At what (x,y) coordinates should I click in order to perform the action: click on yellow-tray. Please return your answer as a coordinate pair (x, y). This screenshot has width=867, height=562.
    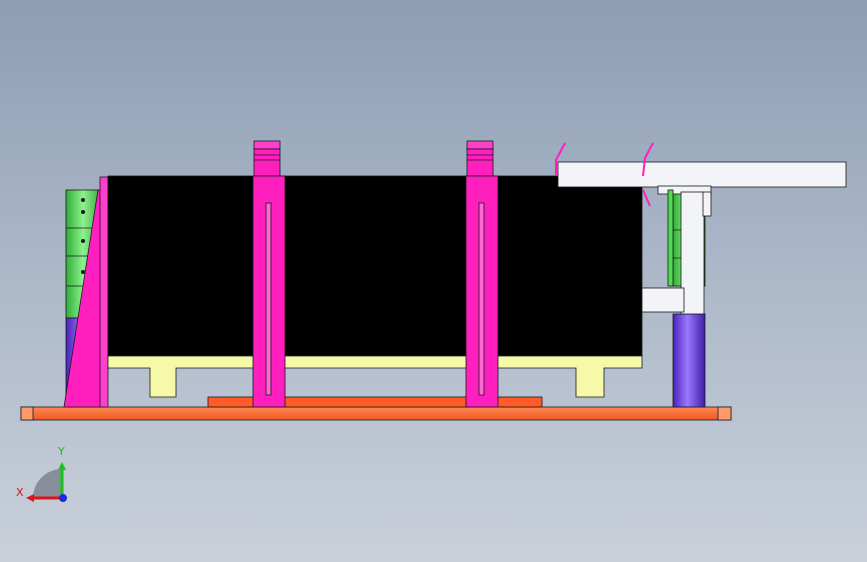
    Looking at the image, I should click on (375, 376).